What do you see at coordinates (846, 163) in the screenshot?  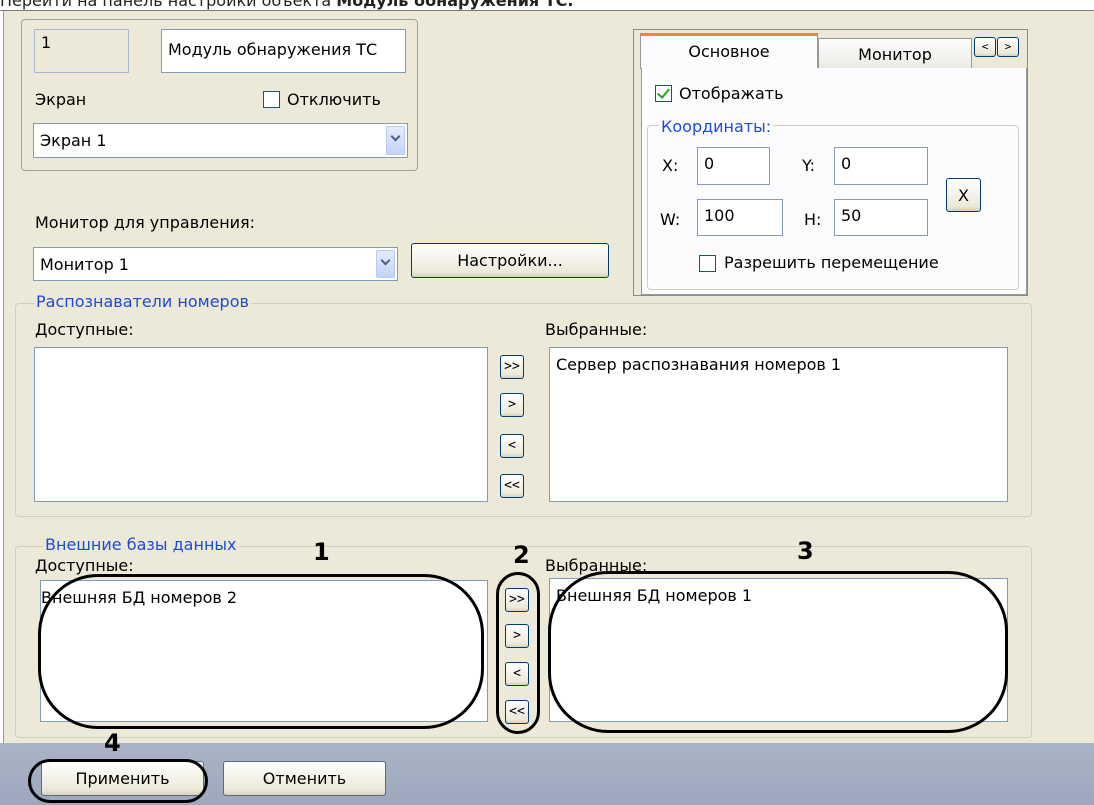 I see `y-value: 0` at bounding box center [846, 163].